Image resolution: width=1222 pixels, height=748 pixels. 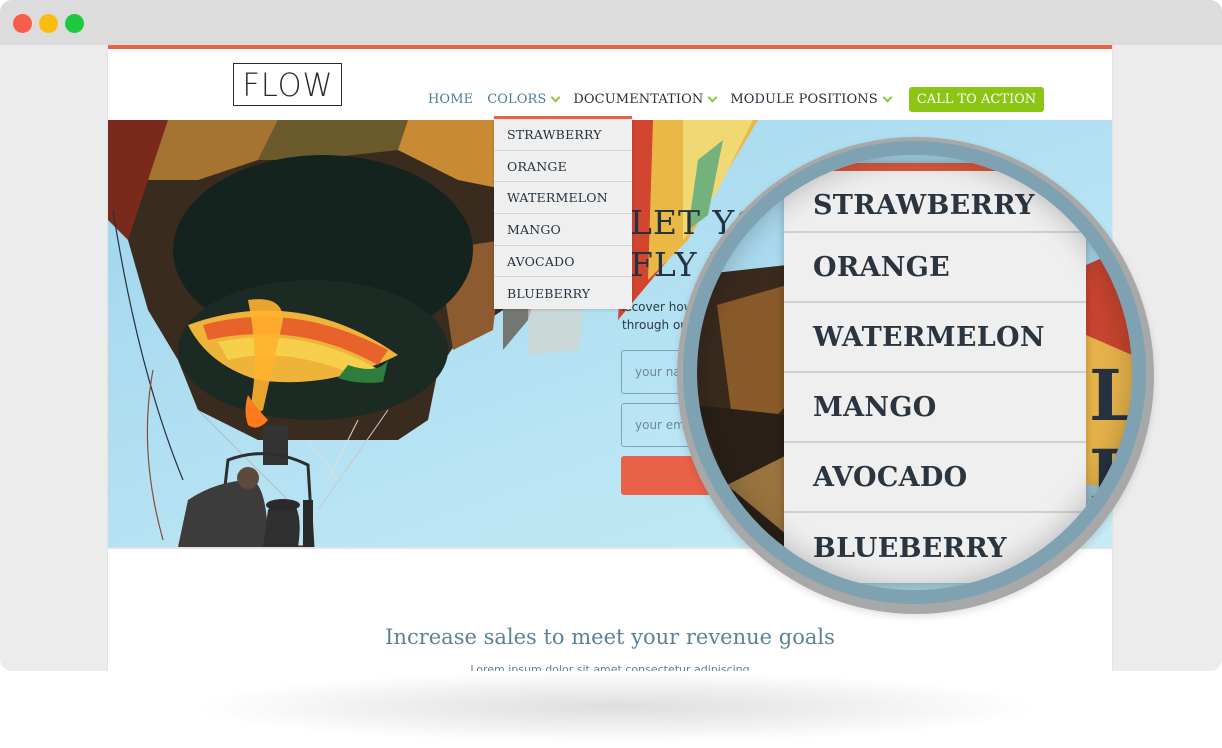 I want to click on dropdown-item-strawberry: STRAWBERRY, so click(x=563, y=135).